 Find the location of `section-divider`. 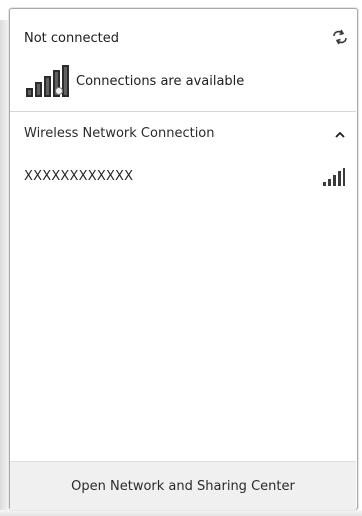

section-divider is located at coordinates (183, 111).